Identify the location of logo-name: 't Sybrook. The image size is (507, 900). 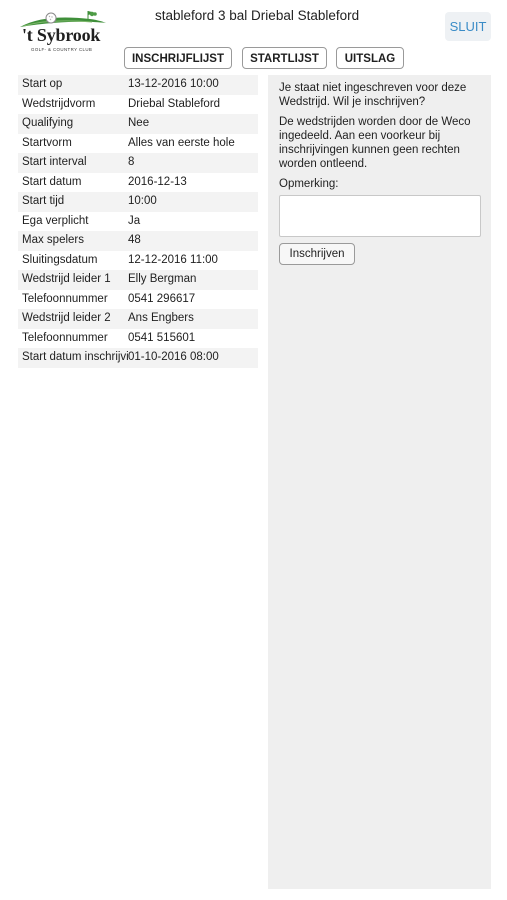
(61, 35).